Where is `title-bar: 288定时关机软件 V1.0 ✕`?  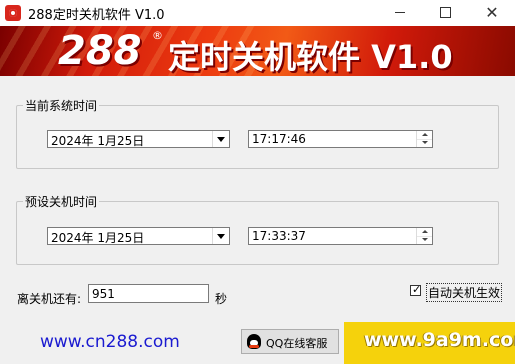
title-bar: 288定时关机软件 V1.0 ✕ is located at coordinates (257, 13).